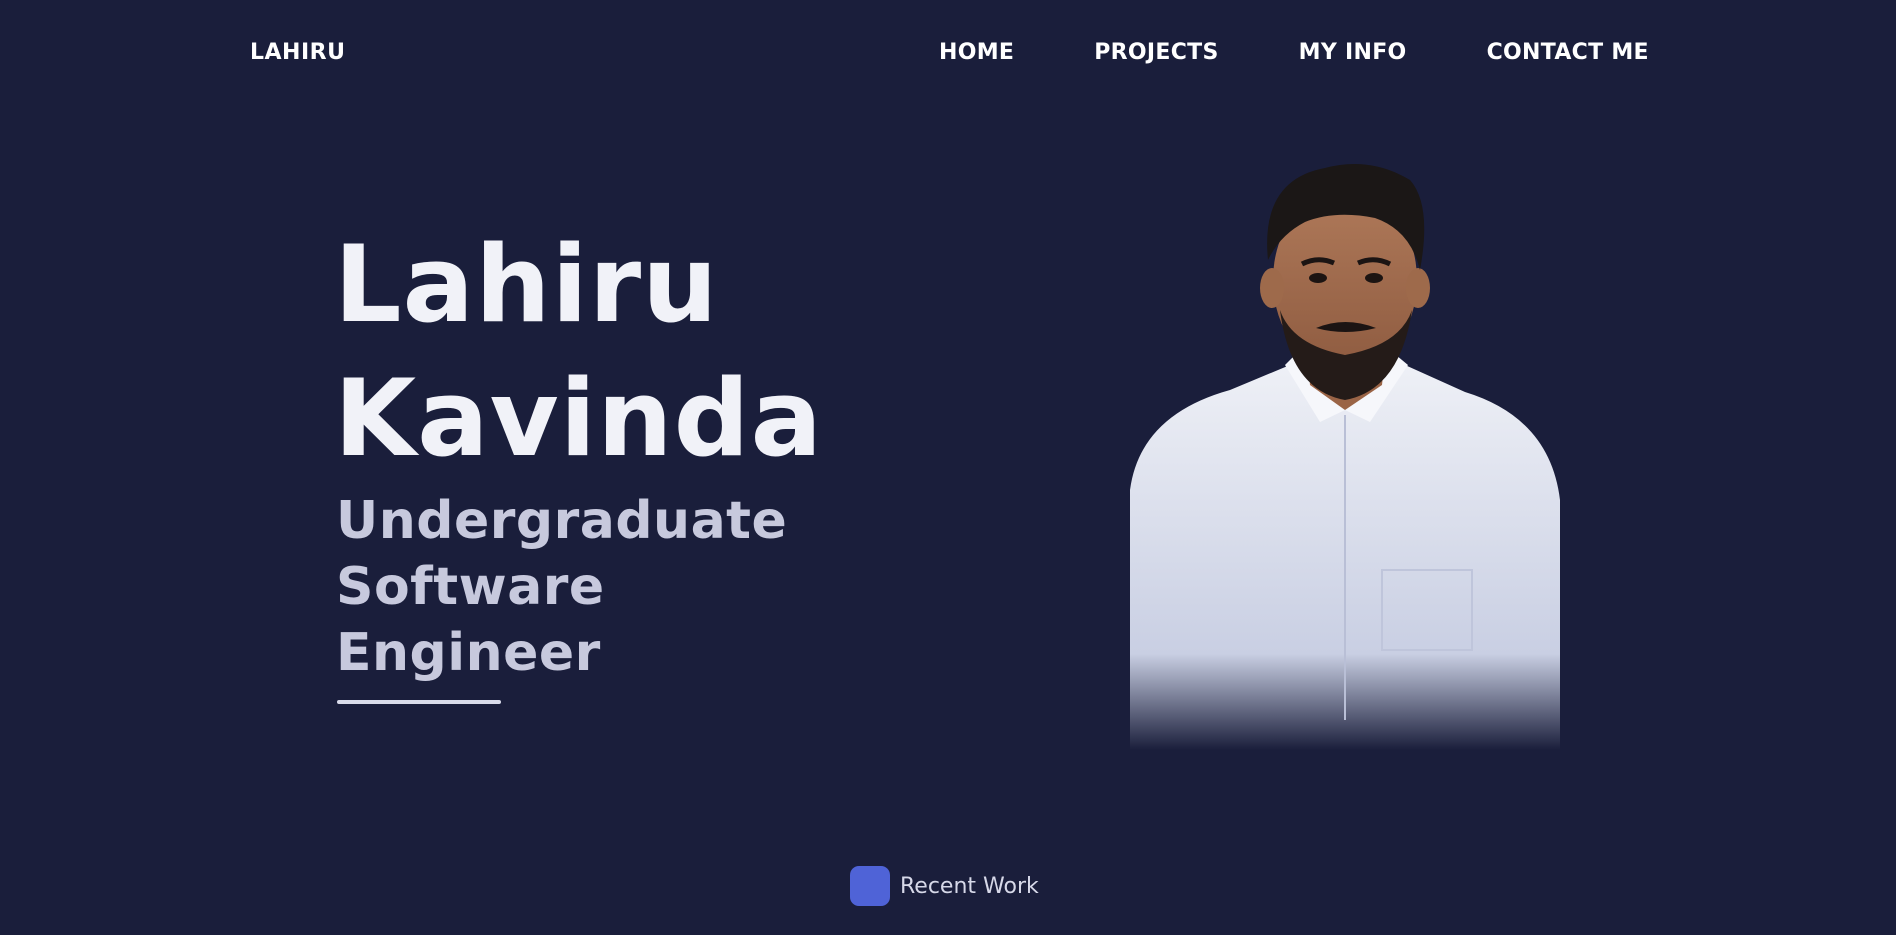 The height and width of the screenshot is (935, 1896). I want to click on profile-photo-illustration, so click(1345, 457).